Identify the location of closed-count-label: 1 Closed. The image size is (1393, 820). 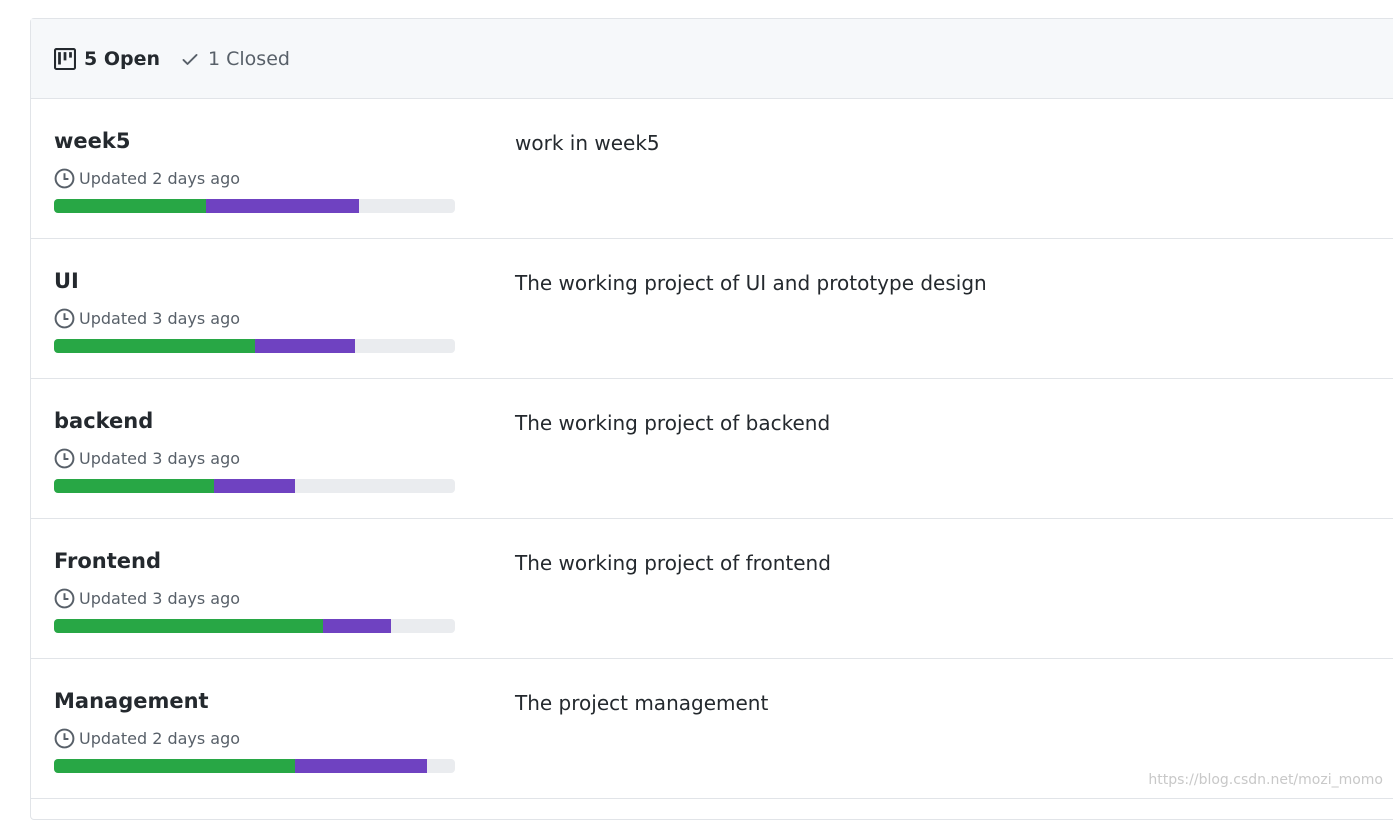
(249, 58).